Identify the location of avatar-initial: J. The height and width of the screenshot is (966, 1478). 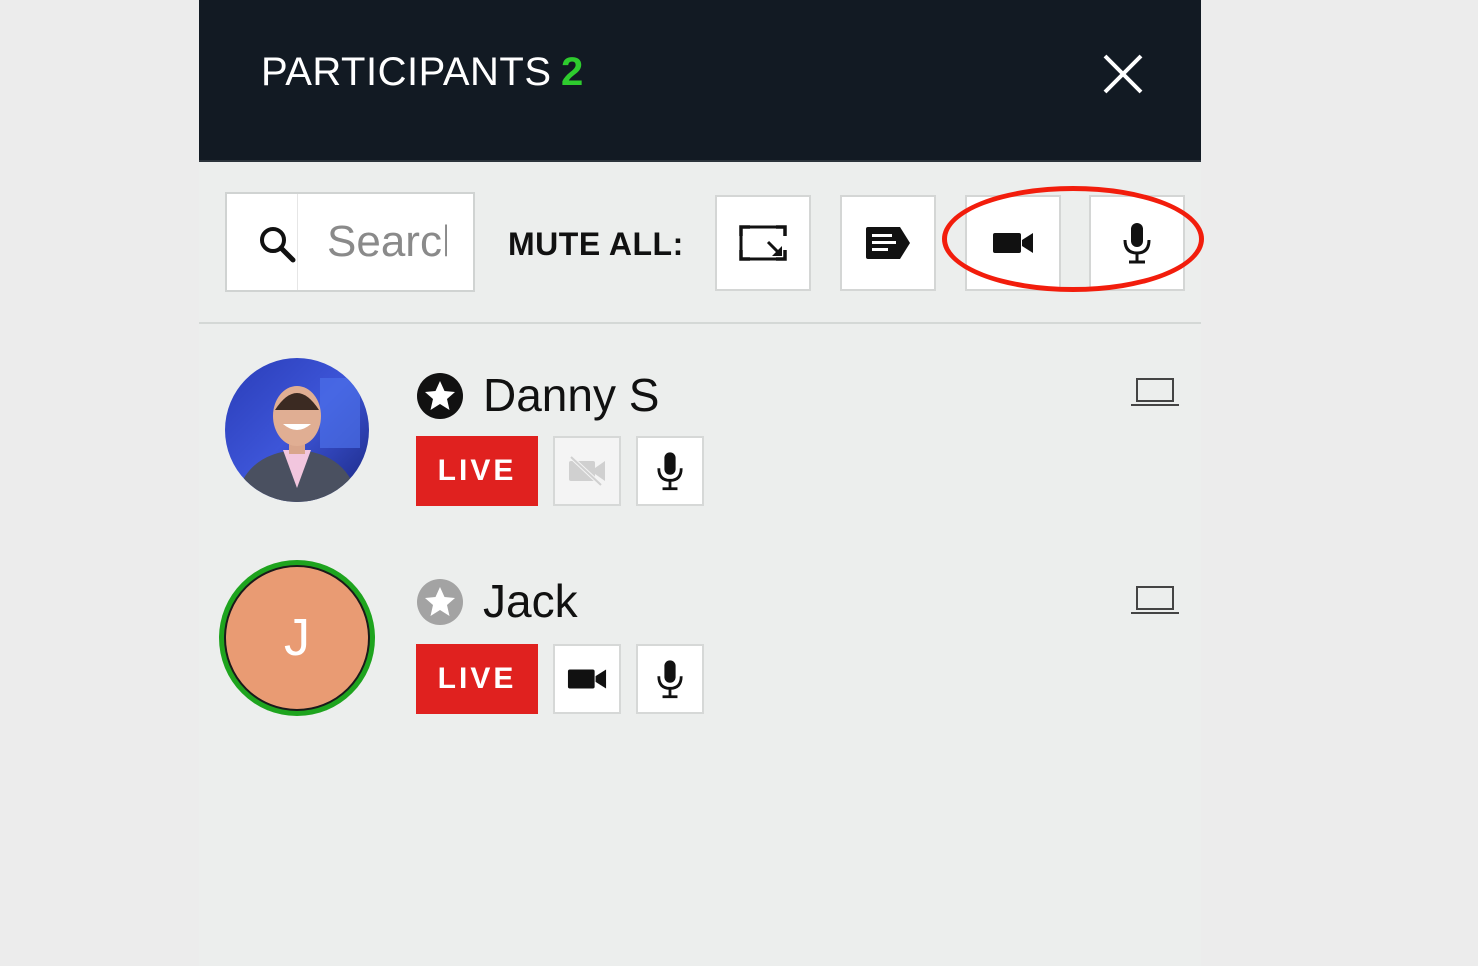
(297, 638).